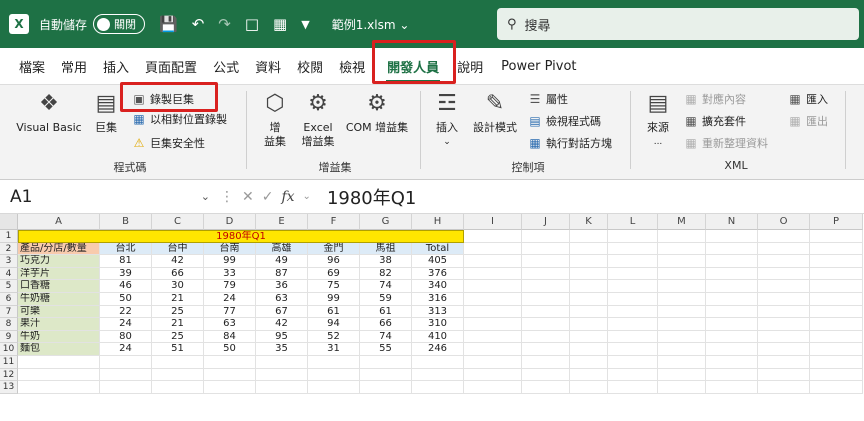 The width and height of the screenshot is (864, 421). I want to click on row-header-8: 8, so click(9, 324).